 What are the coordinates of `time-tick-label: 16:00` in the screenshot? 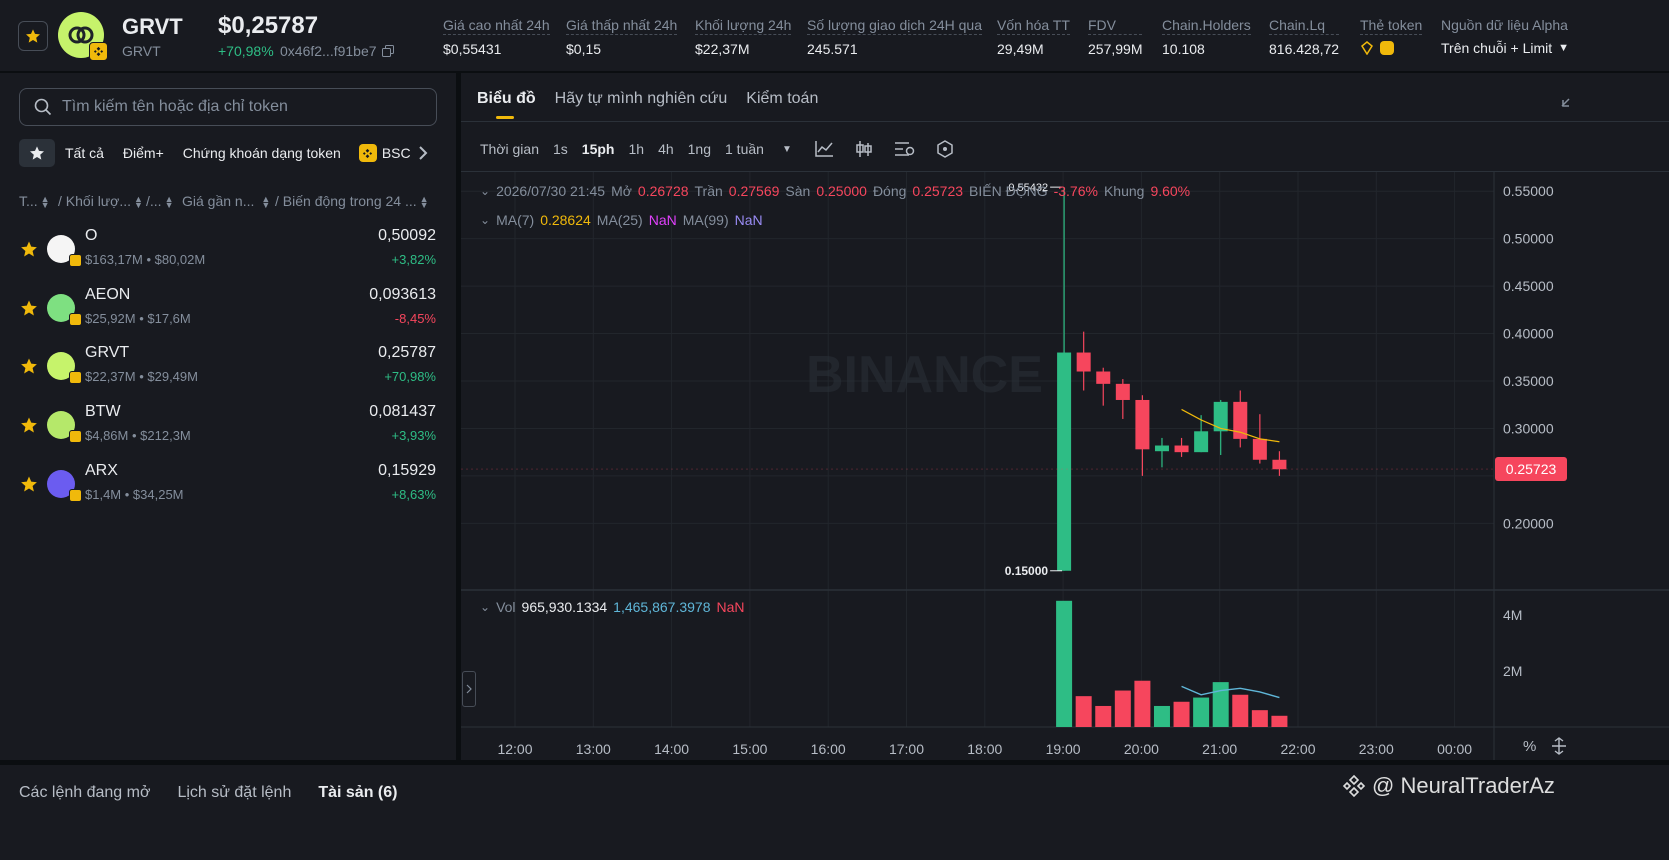 It's located at (828, 749).